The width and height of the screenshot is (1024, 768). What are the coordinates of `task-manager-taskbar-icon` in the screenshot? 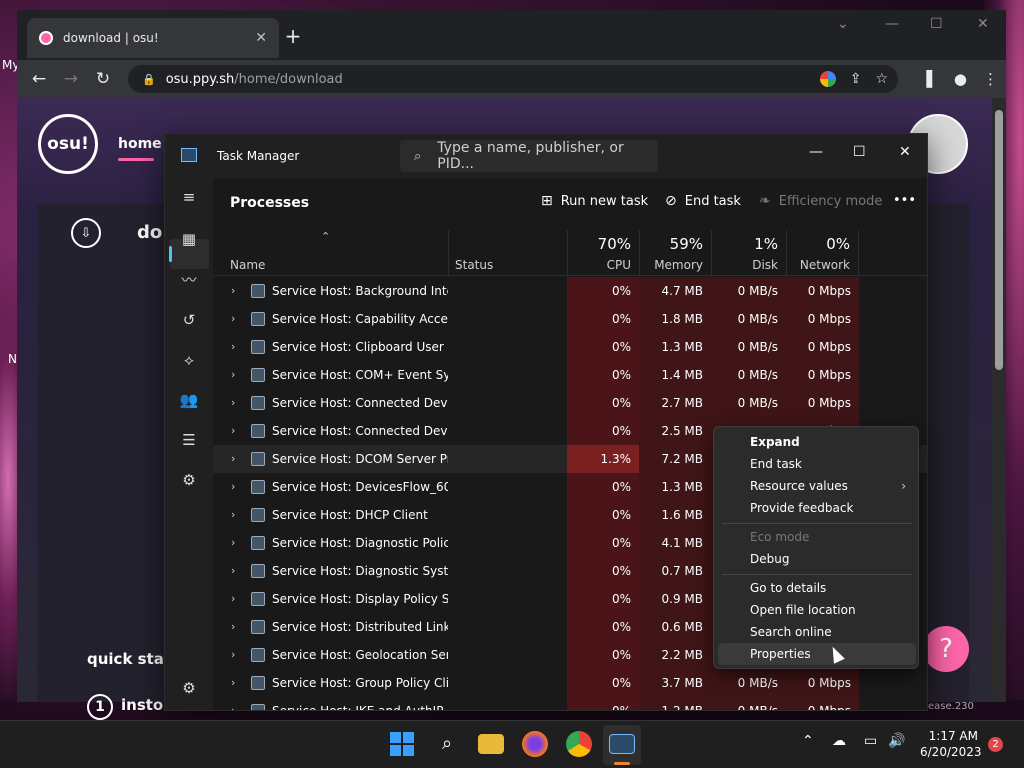 It's located at (622, 744).